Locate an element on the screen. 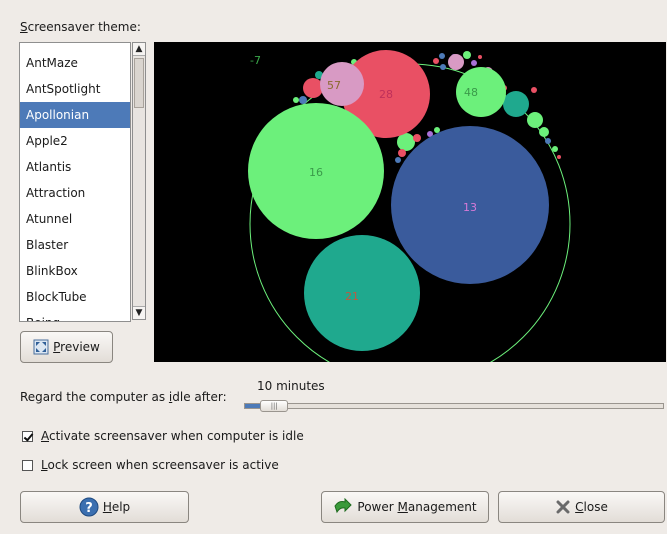  close-button: Close is located at coordinates (581, 507).